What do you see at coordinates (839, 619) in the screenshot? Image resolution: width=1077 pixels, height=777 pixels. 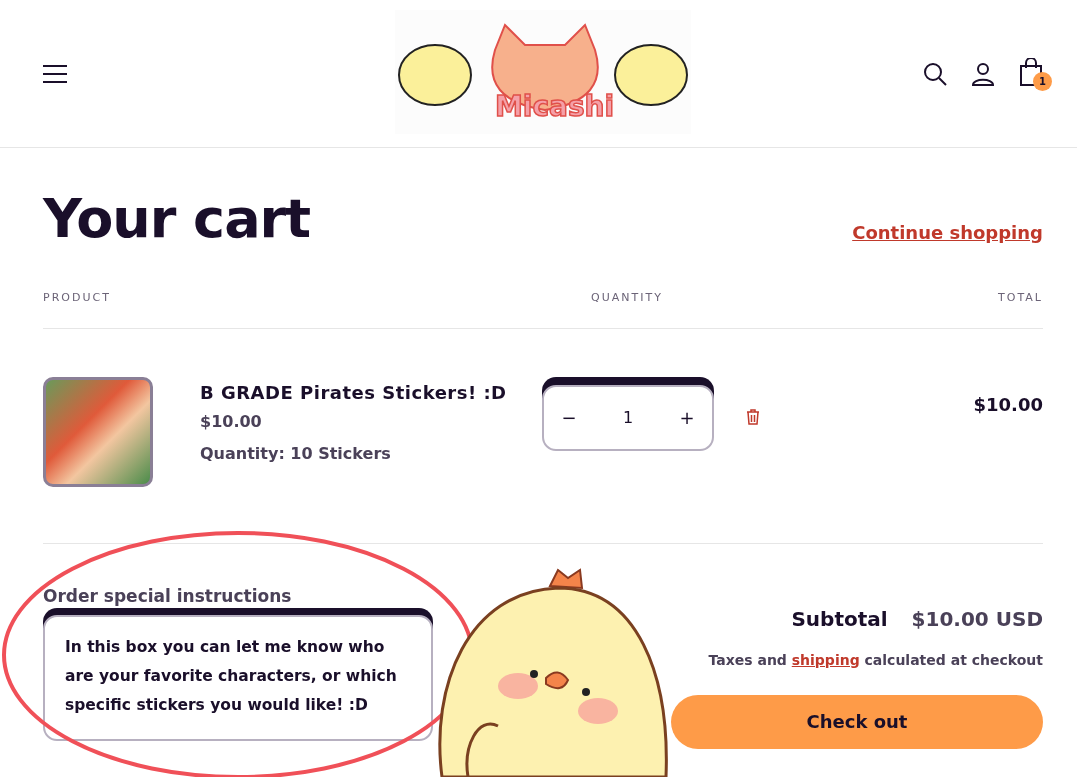 I see `subtotal-label: Subtotal` at bounding box center [839, 619].